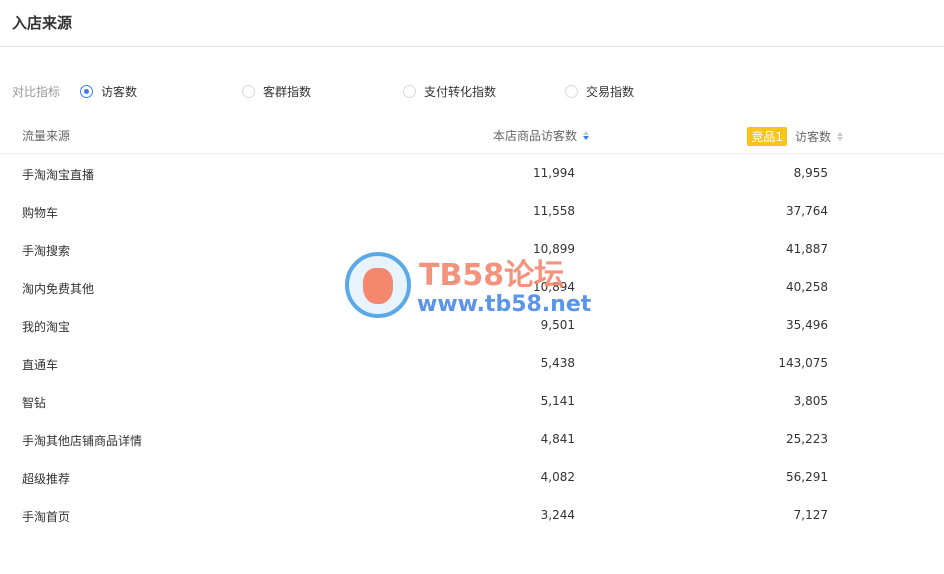  What do you see at coordinates (810, 401) in the screenshot?
I see `cell-competitor-visitors: 3,805` at bounding box center [810, 401].